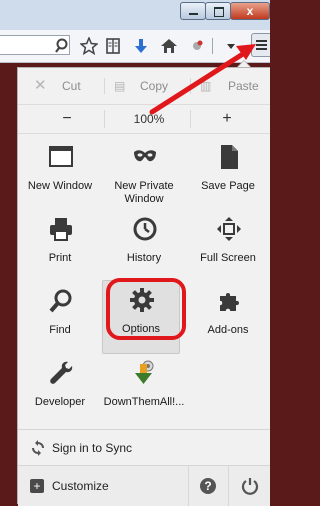  What do you see at coordinates (61, 373) in the screenshot?
I see `wrench-icon` at bounding box center [61, 373].